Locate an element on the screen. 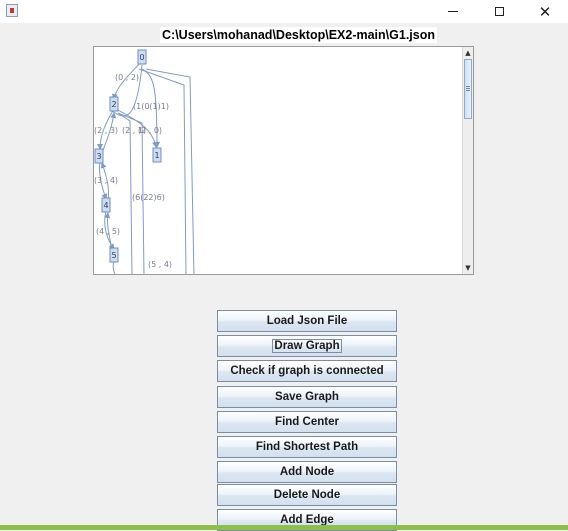 The image size is (568, 531). graph-edge-label: (4 , 5) is located at coordinates (108, 231).